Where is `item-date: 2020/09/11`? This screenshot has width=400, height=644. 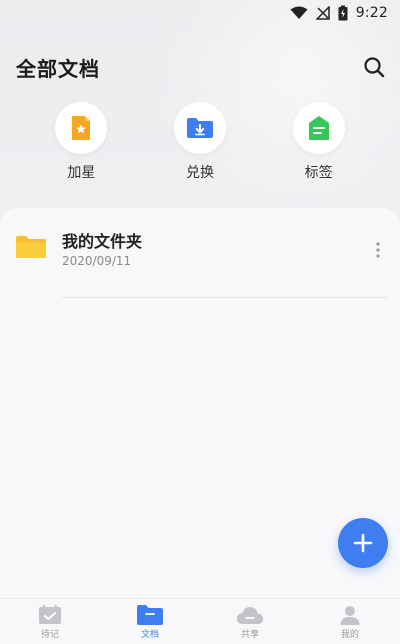 item-date: 2020/09/11 is located at coordinates (97, 261).